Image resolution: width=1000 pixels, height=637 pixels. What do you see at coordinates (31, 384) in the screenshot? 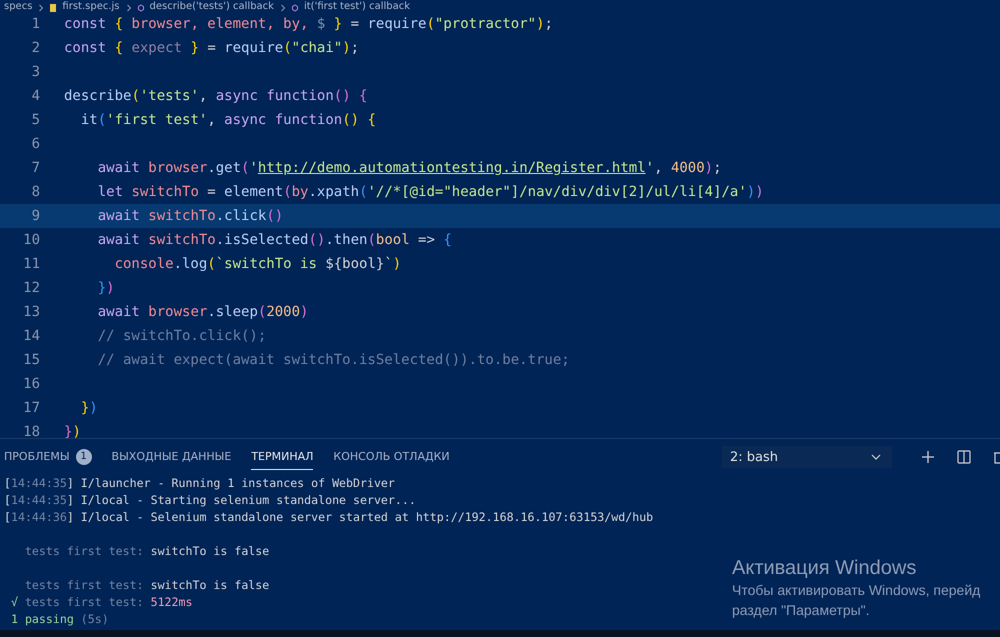
I see `line-number: 16` at bounding box center [31, 384].